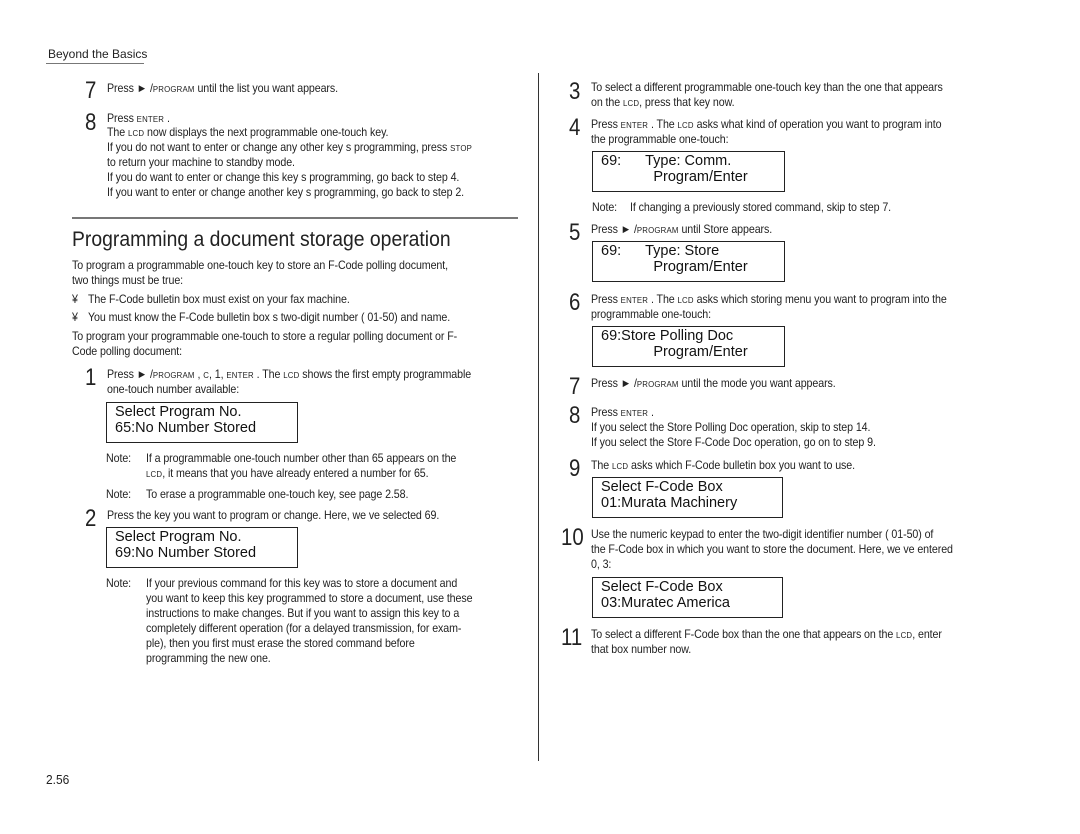  I want to click on step-number: 5, so click(575, 232).